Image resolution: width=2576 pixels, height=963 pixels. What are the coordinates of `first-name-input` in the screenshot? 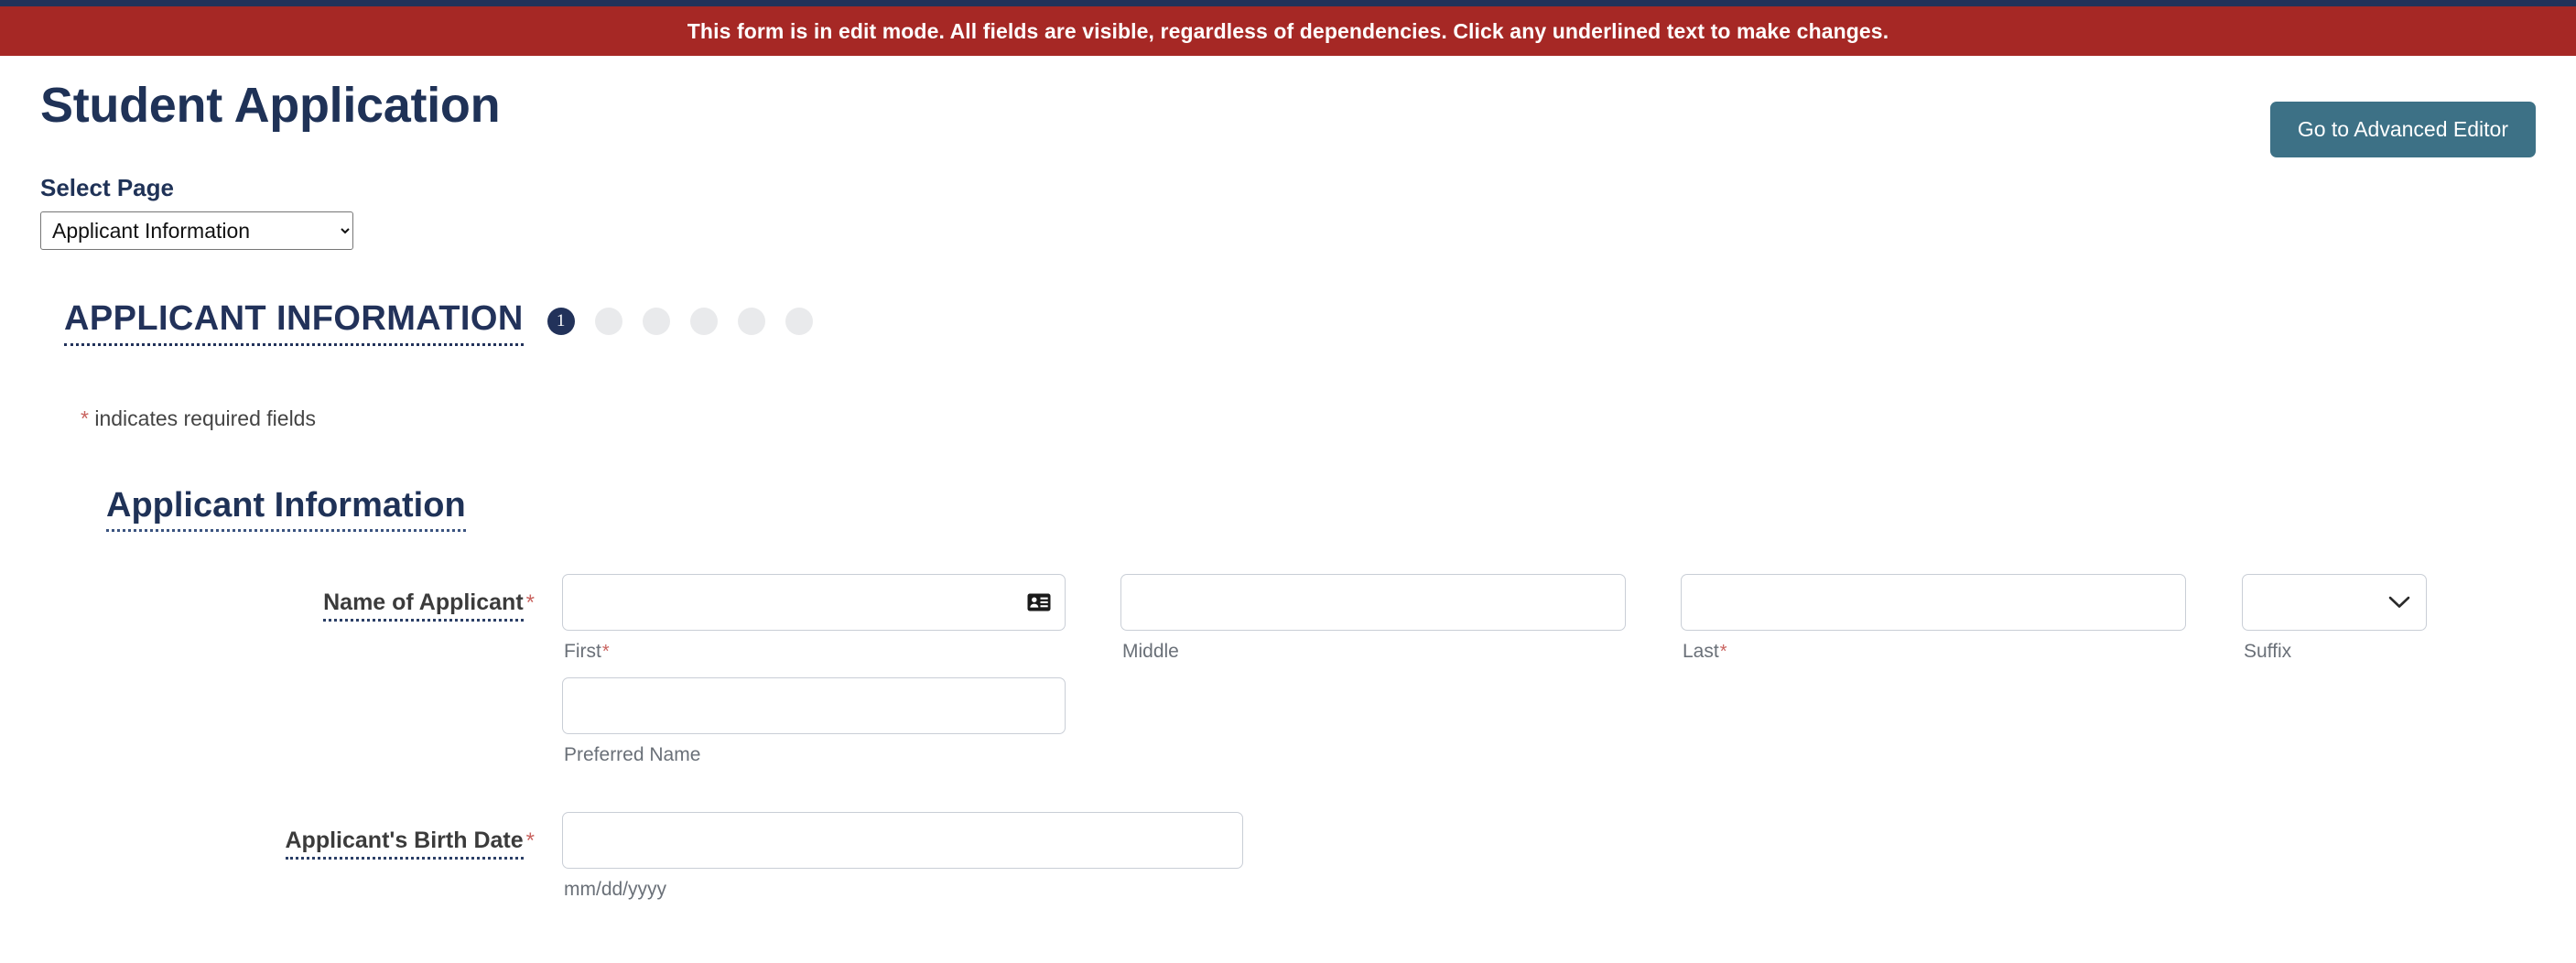 It's located at (814, 602).